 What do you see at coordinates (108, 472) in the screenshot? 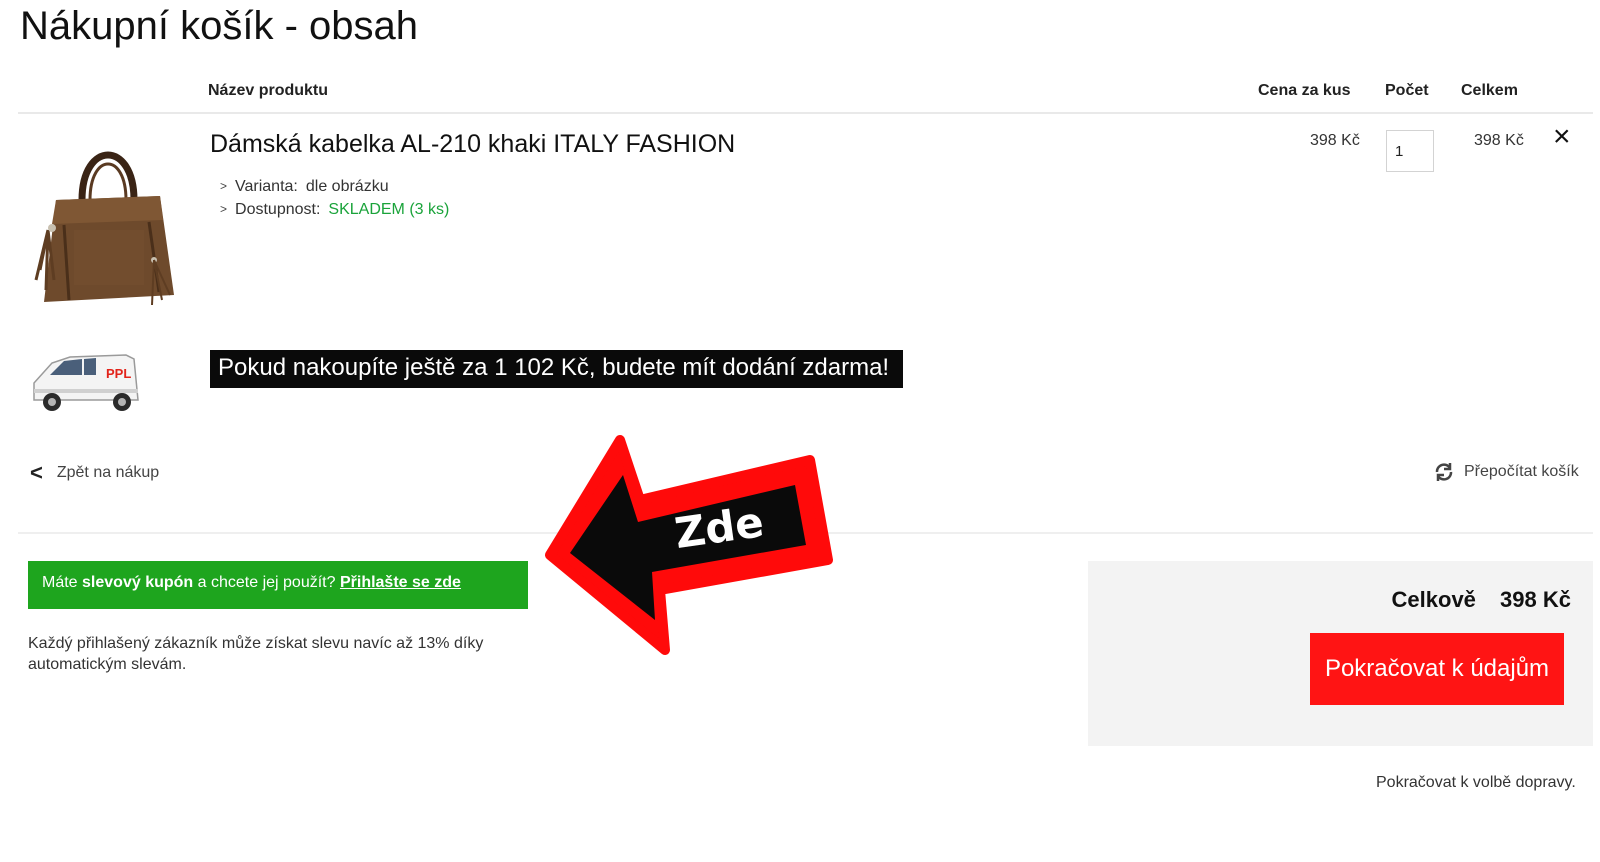
I see `back-to-shop-label: Zpět na nákup` at bounding box center [108, 472].